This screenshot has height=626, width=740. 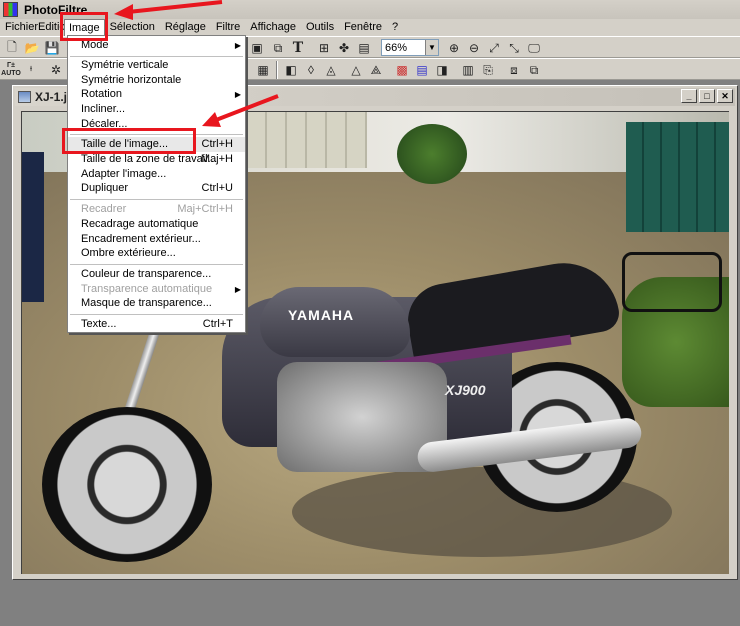 What do you see at coordinates (101, 94) in the screenshot?
I see `menuitem-label: Rotation` at bounding box center [101, 94].